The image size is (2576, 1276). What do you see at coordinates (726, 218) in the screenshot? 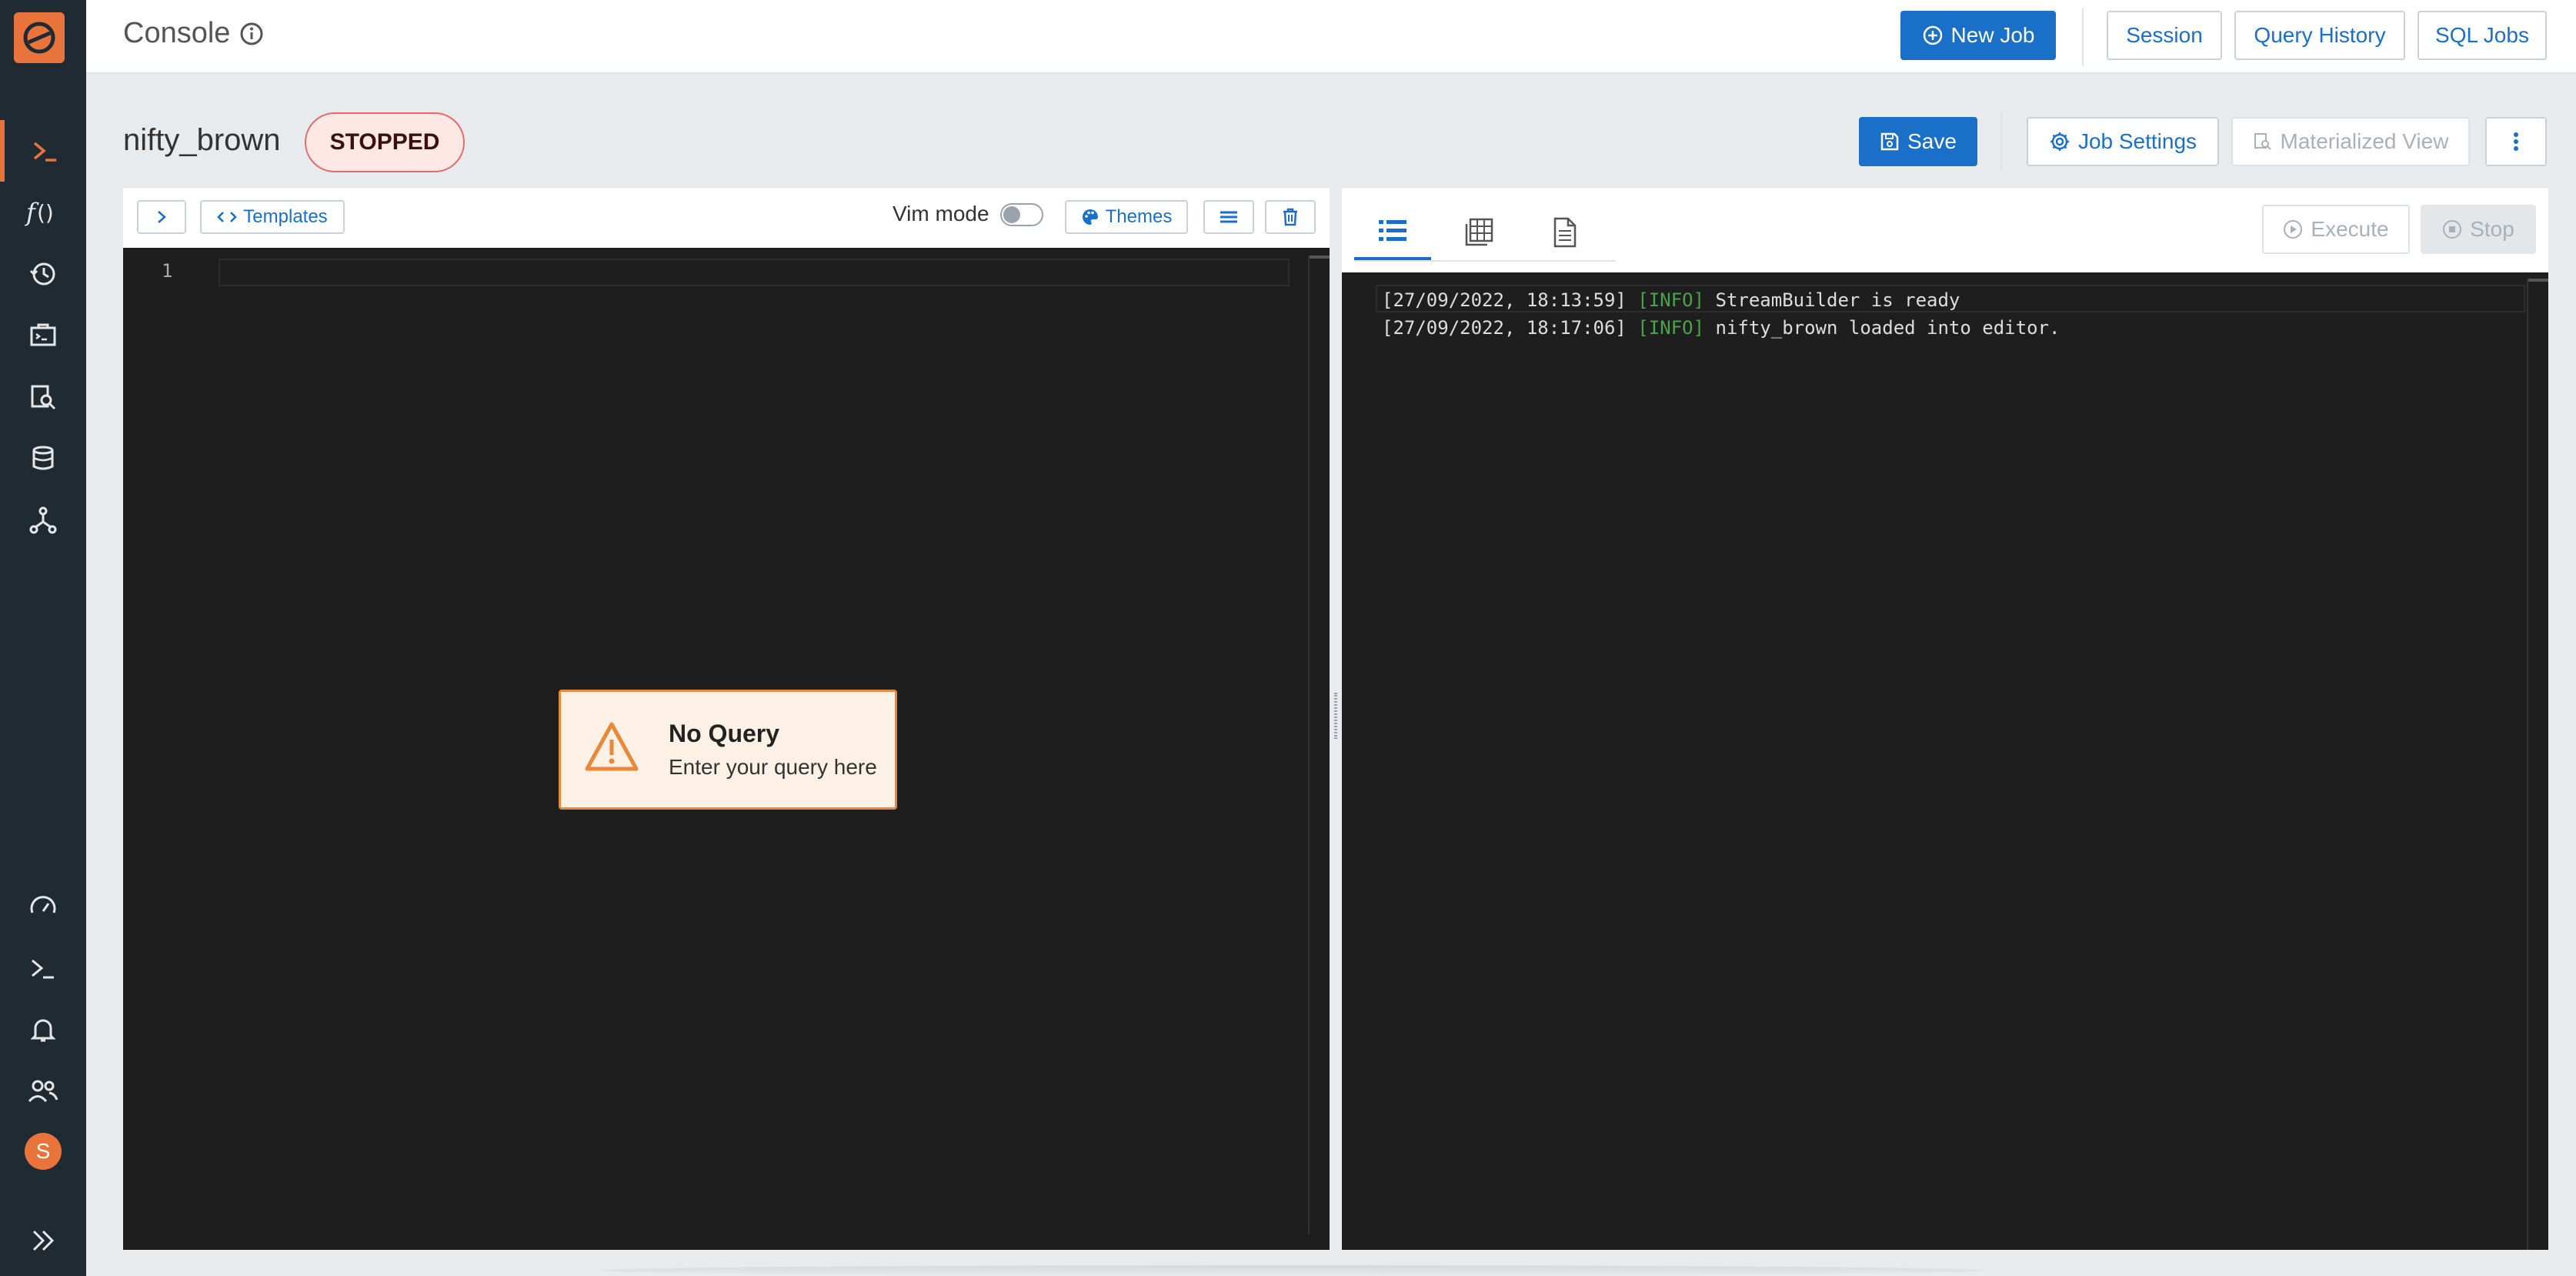
I see `editor-toolbar: Templates Vim mode Themes` at bounding box center [726, 218].